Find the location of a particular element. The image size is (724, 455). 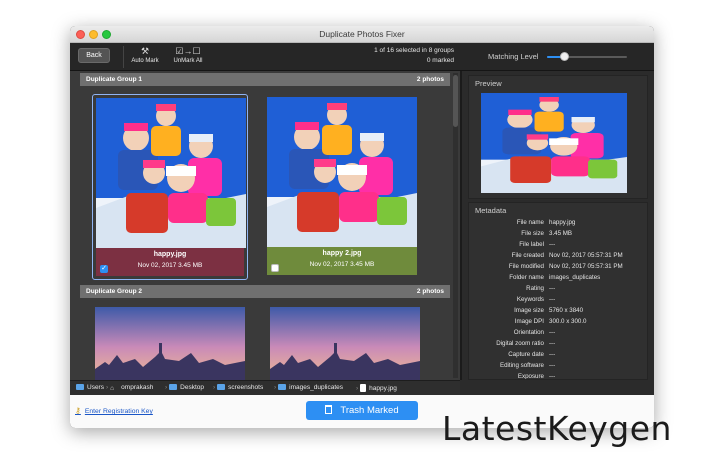

metadata-key: File label is located at coordinates (531, 244).